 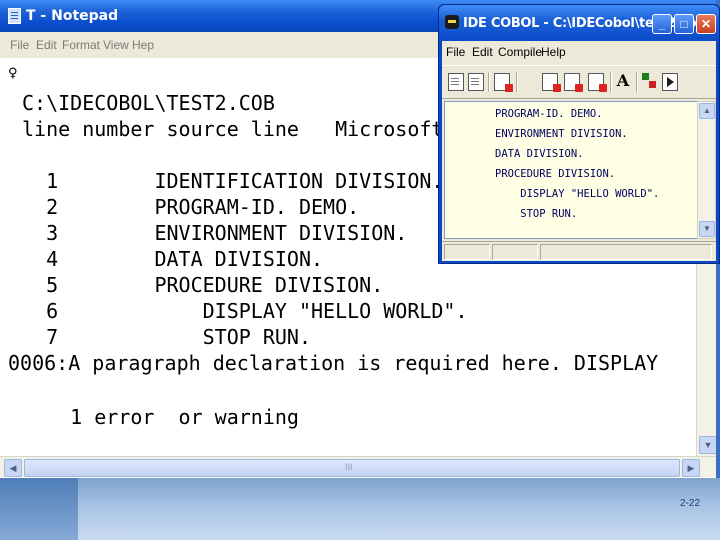 What do you see at coordinates (13, 72) in the screenshot?
I see `text-glyph: ♀` at bounding box center [13, 72].